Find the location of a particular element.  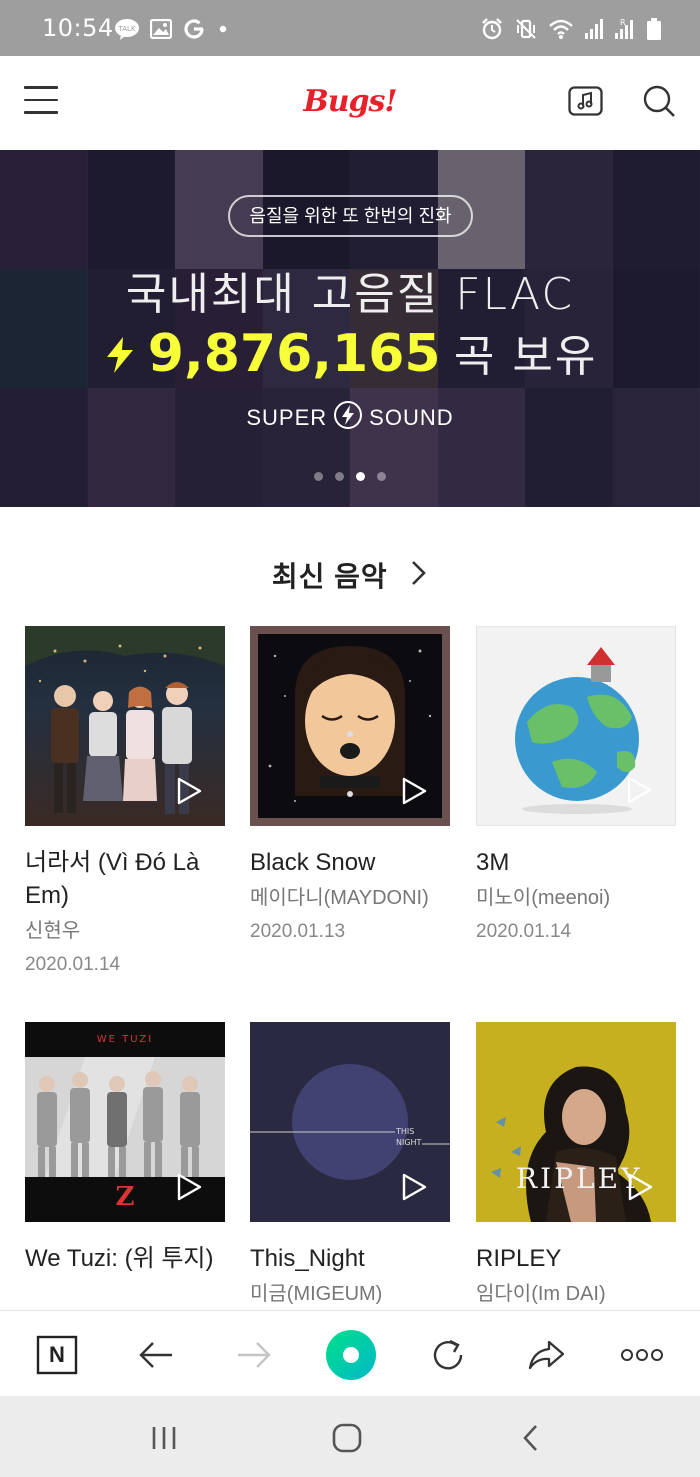

album-artist: 메이다니(MAYDONI) is located at coordinates (350, 898).